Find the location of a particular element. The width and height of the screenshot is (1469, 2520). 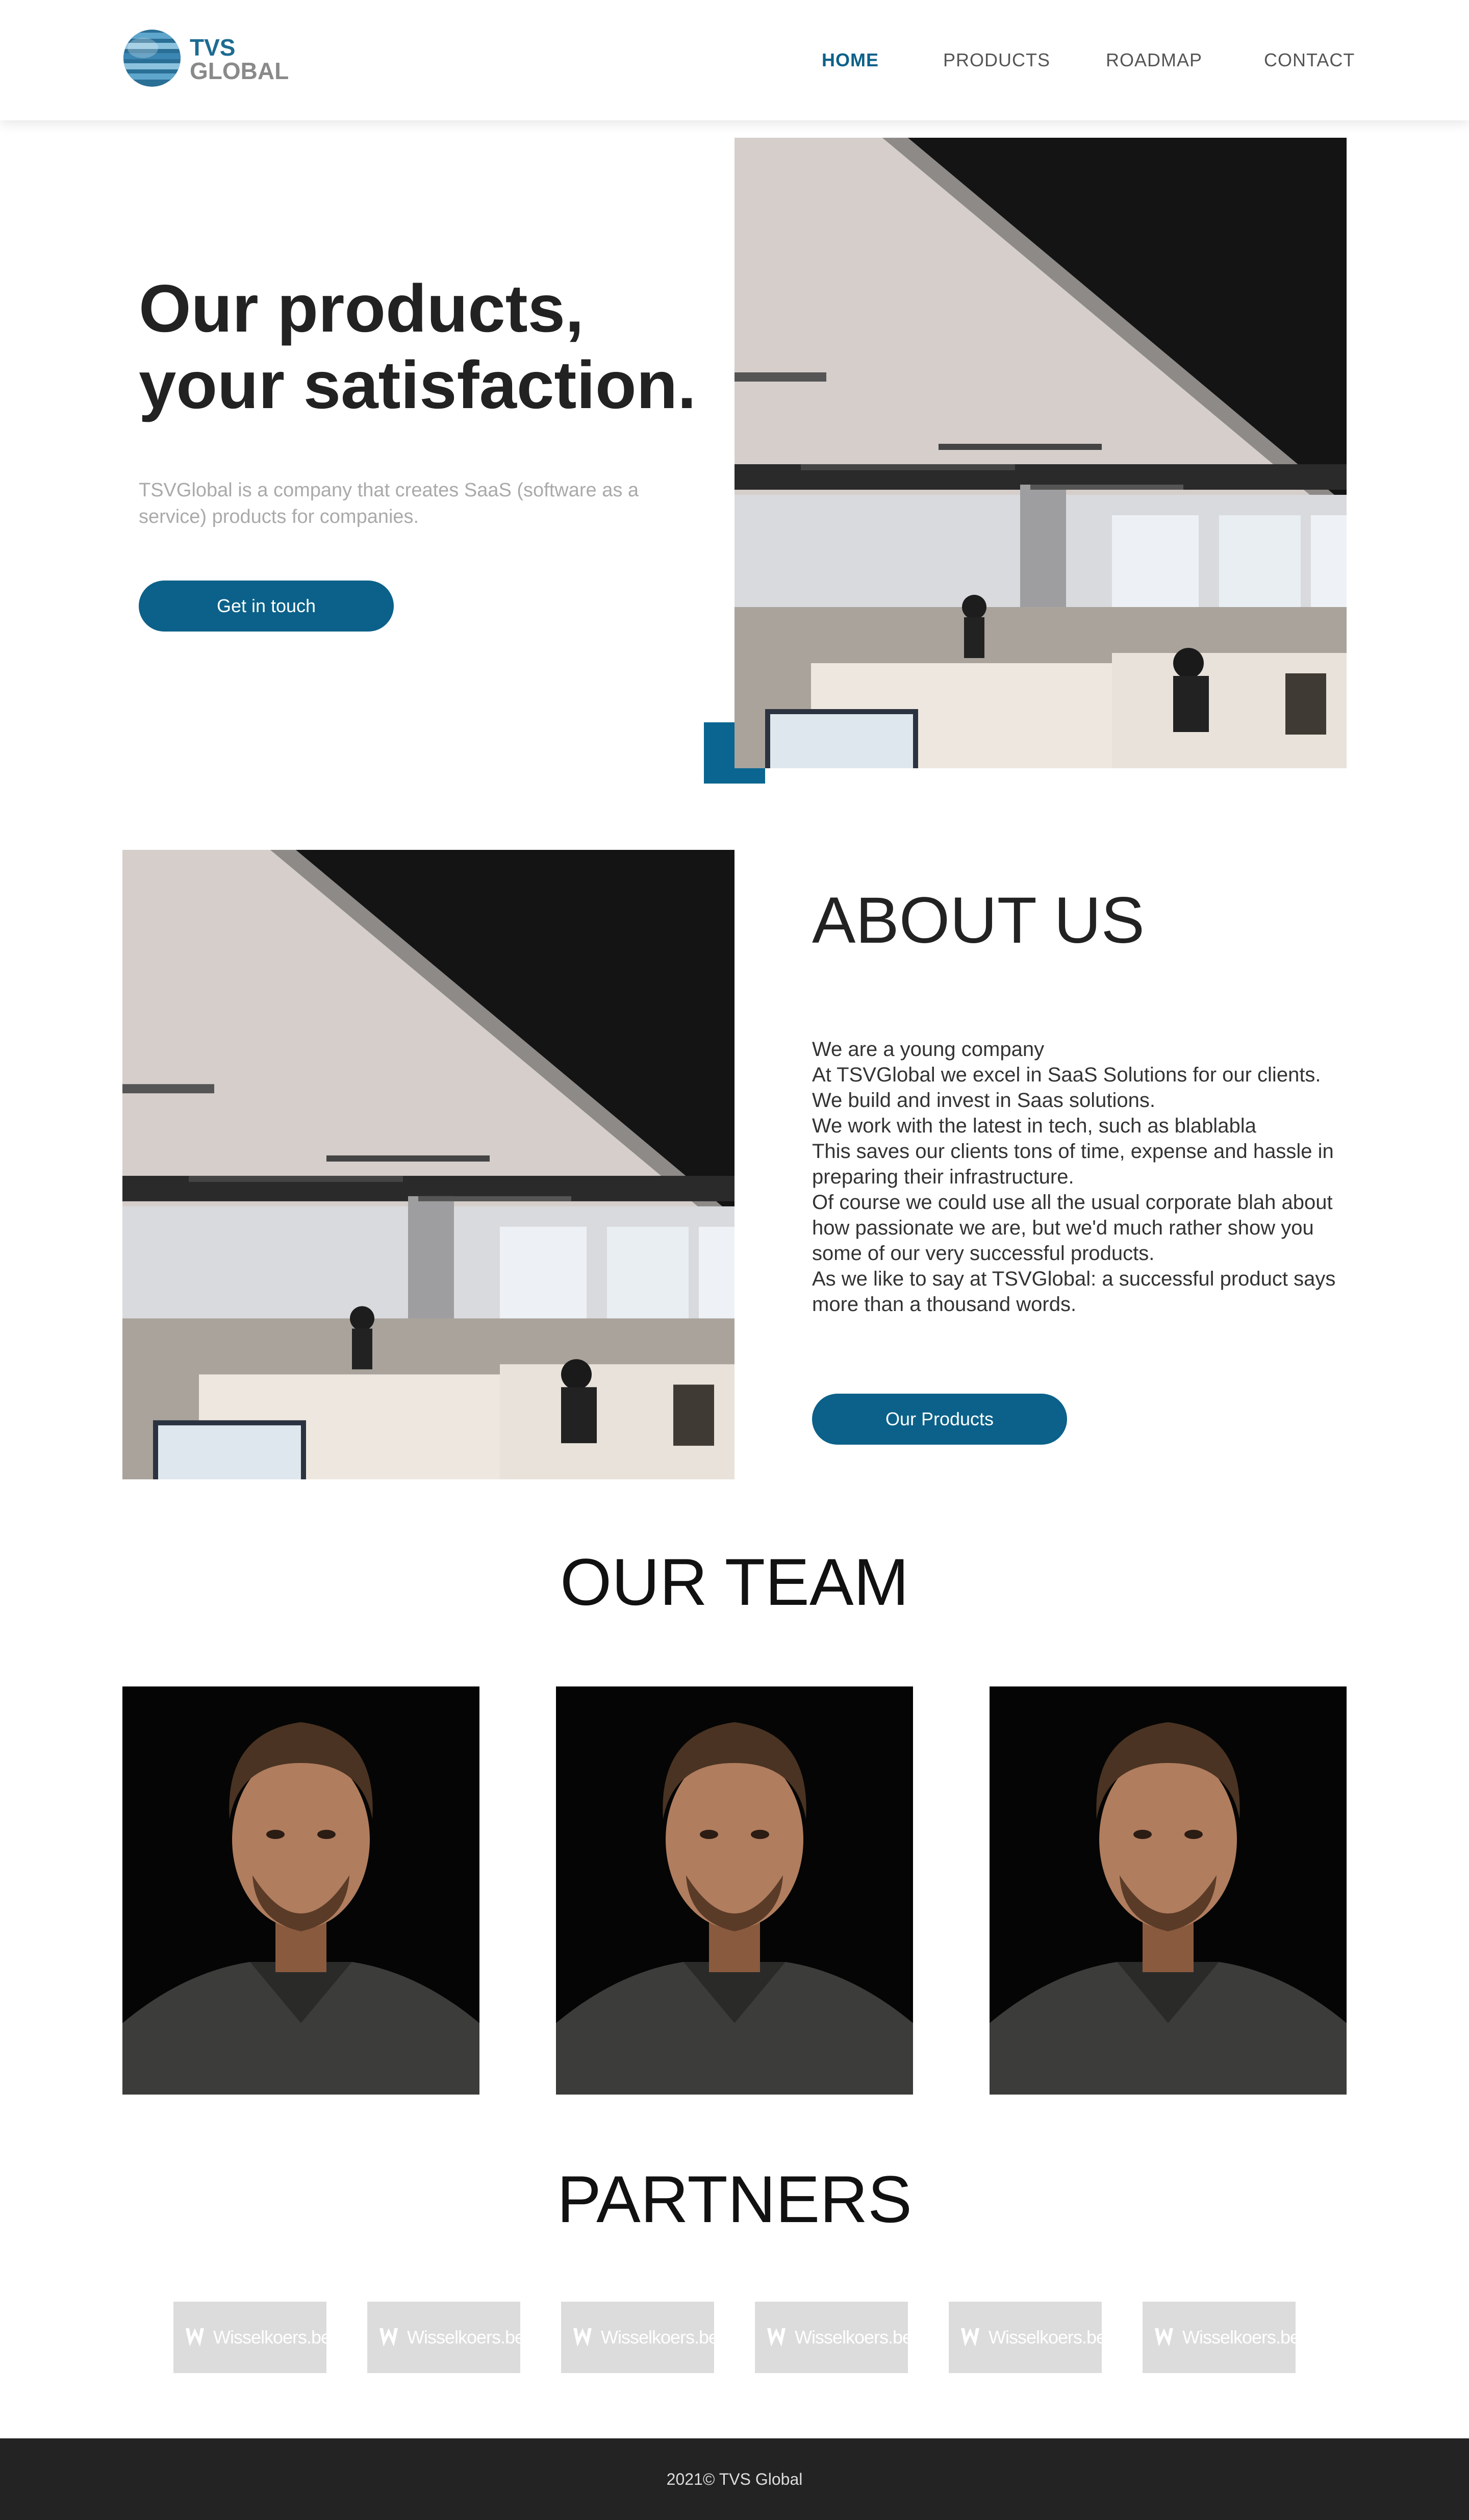

about-title: ABOUT US is located at coordinates (978, 920).